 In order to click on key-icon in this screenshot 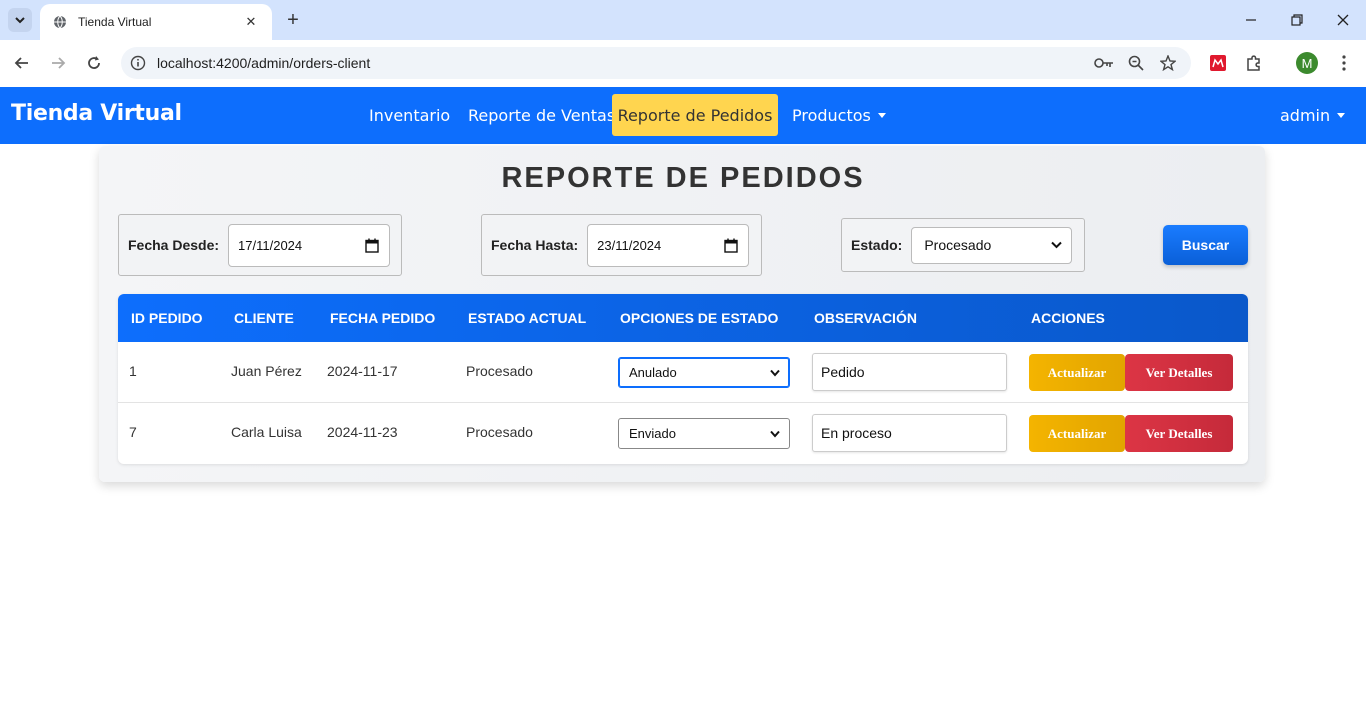, I will do `click(1104, 63)`.